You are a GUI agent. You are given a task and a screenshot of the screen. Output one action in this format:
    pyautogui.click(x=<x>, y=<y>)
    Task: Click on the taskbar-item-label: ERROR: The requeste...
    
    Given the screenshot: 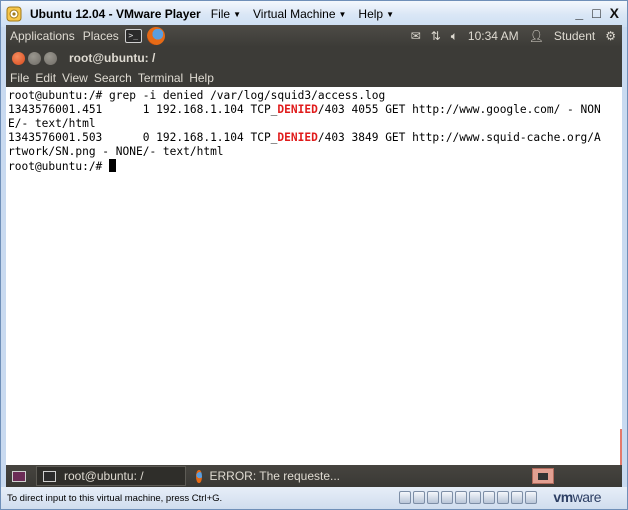 What is the action you would take?
    pyautogui.click(x=275, y=476)
    